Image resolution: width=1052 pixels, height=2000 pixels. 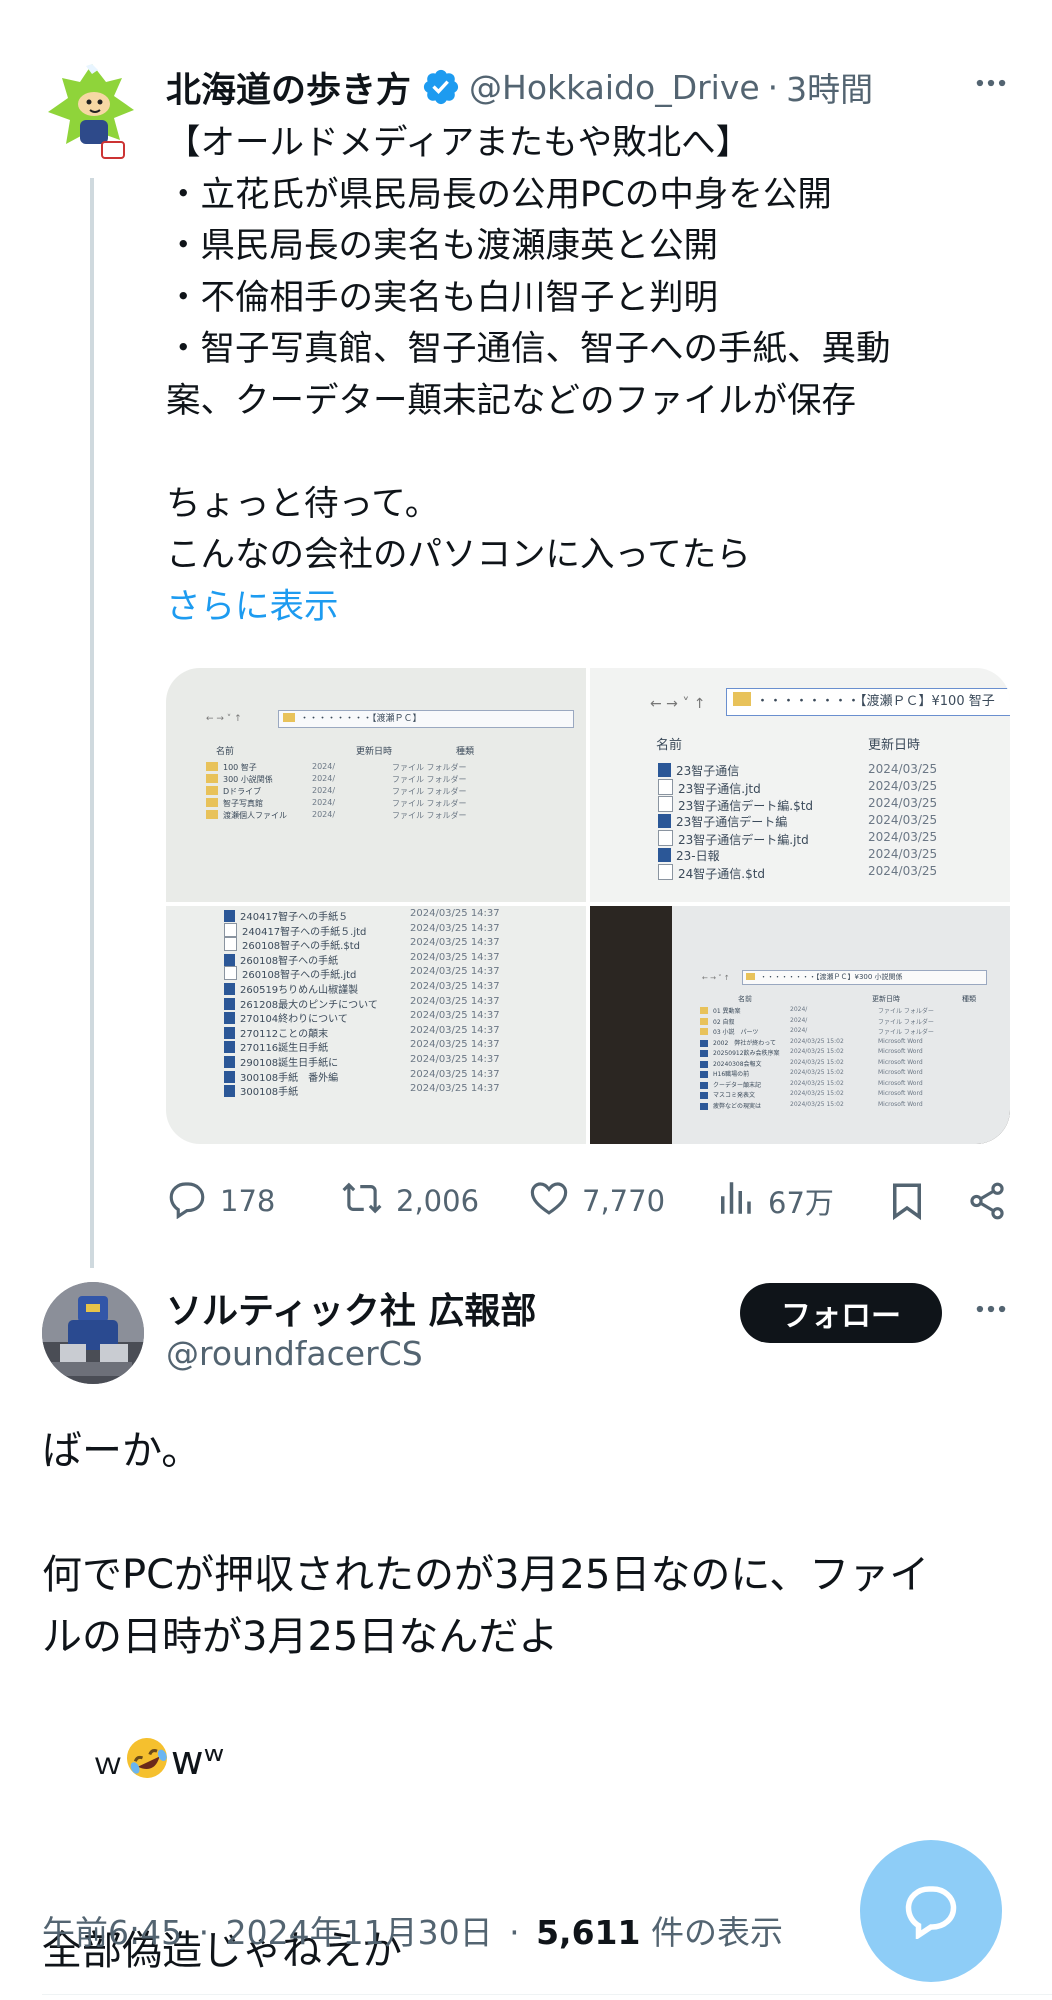 I want to click on retweet-count: 2,006, so click(x=438, y=1201).